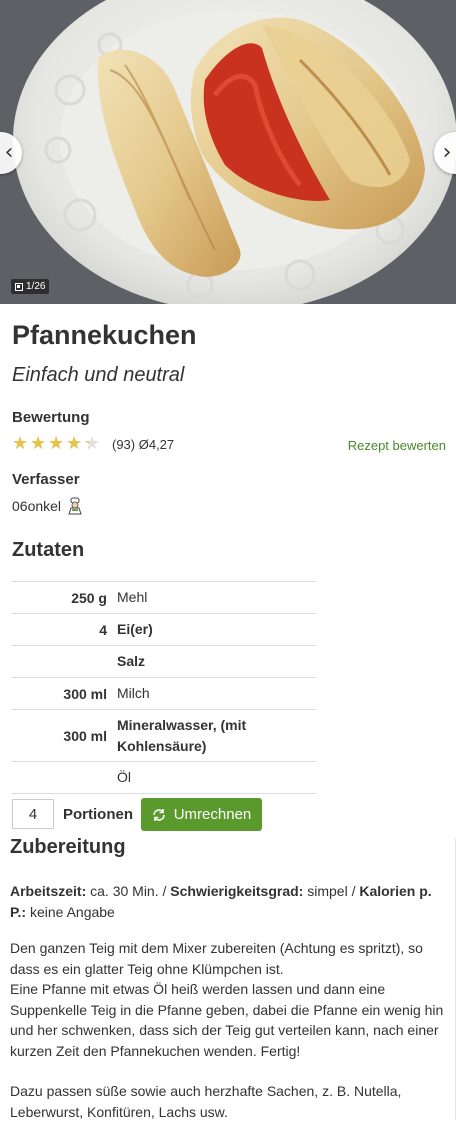  Describe the element at coordinates (48, 550) in the screenshot. I see `ingredients-heading: Zutaten` at that location.